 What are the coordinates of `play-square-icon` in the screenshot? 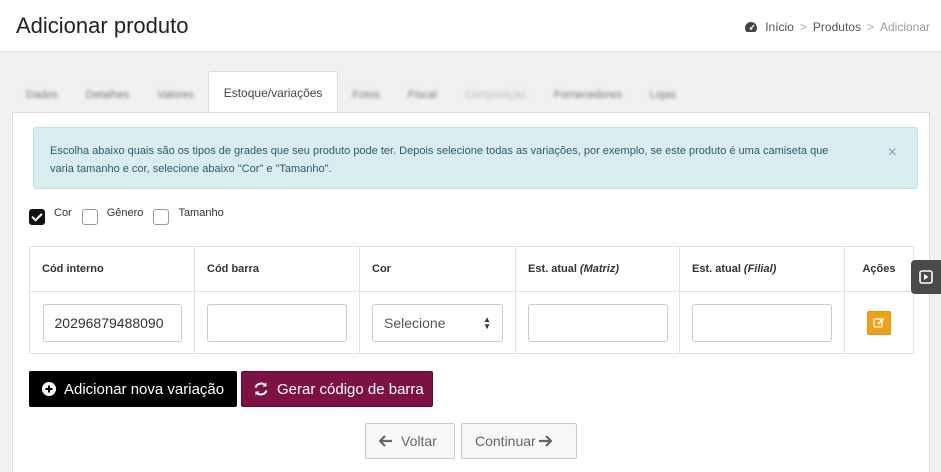 It's located at (926, 277).